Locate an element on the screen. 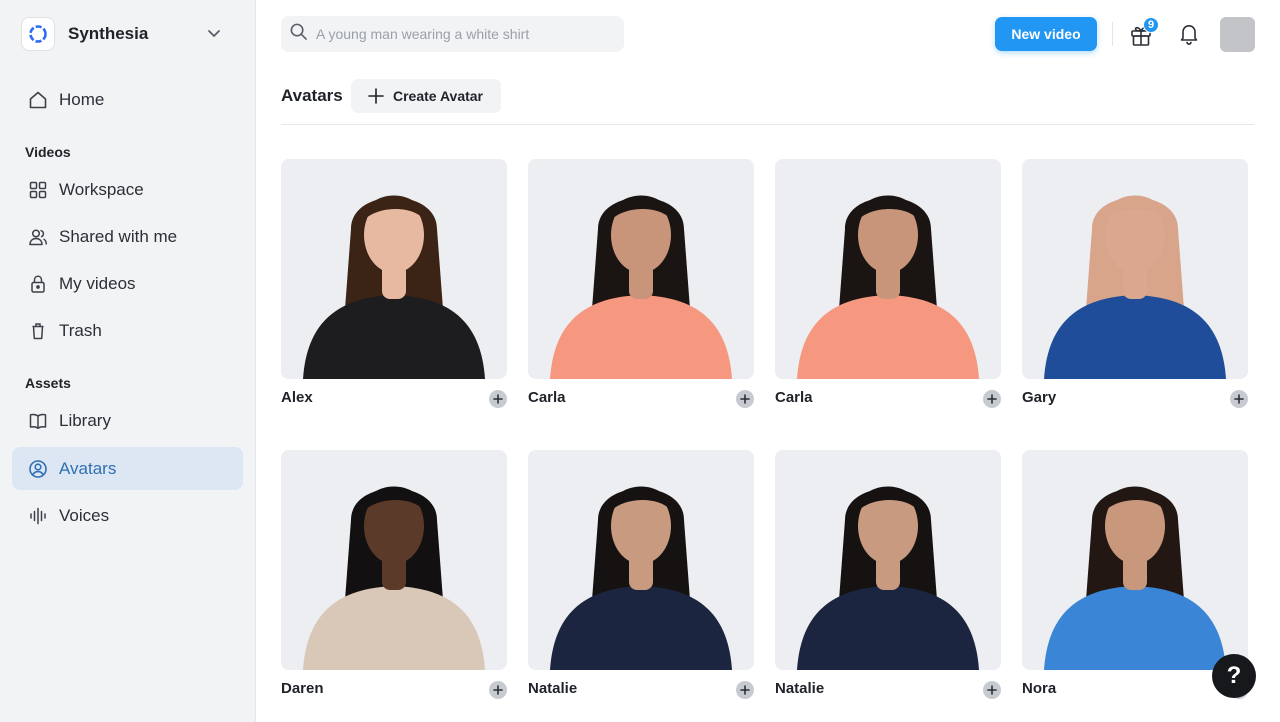 Image resolution: width=1280 pixels, height=722 pixels. bell-icon is located at coordinates (1189, 34).